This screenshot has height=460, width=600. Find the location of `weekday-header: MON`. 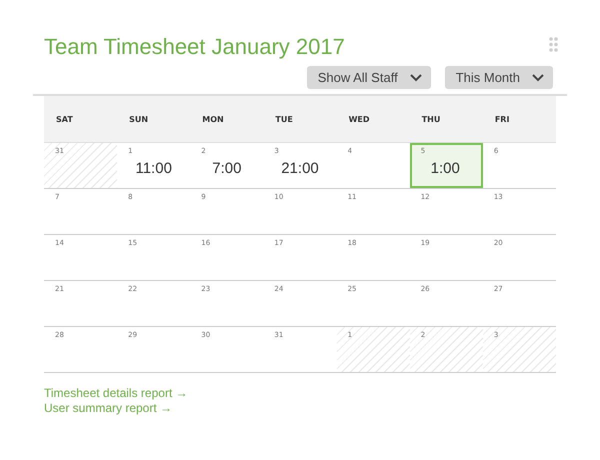

weekday-header: MON is located at coordinates (213, 119).